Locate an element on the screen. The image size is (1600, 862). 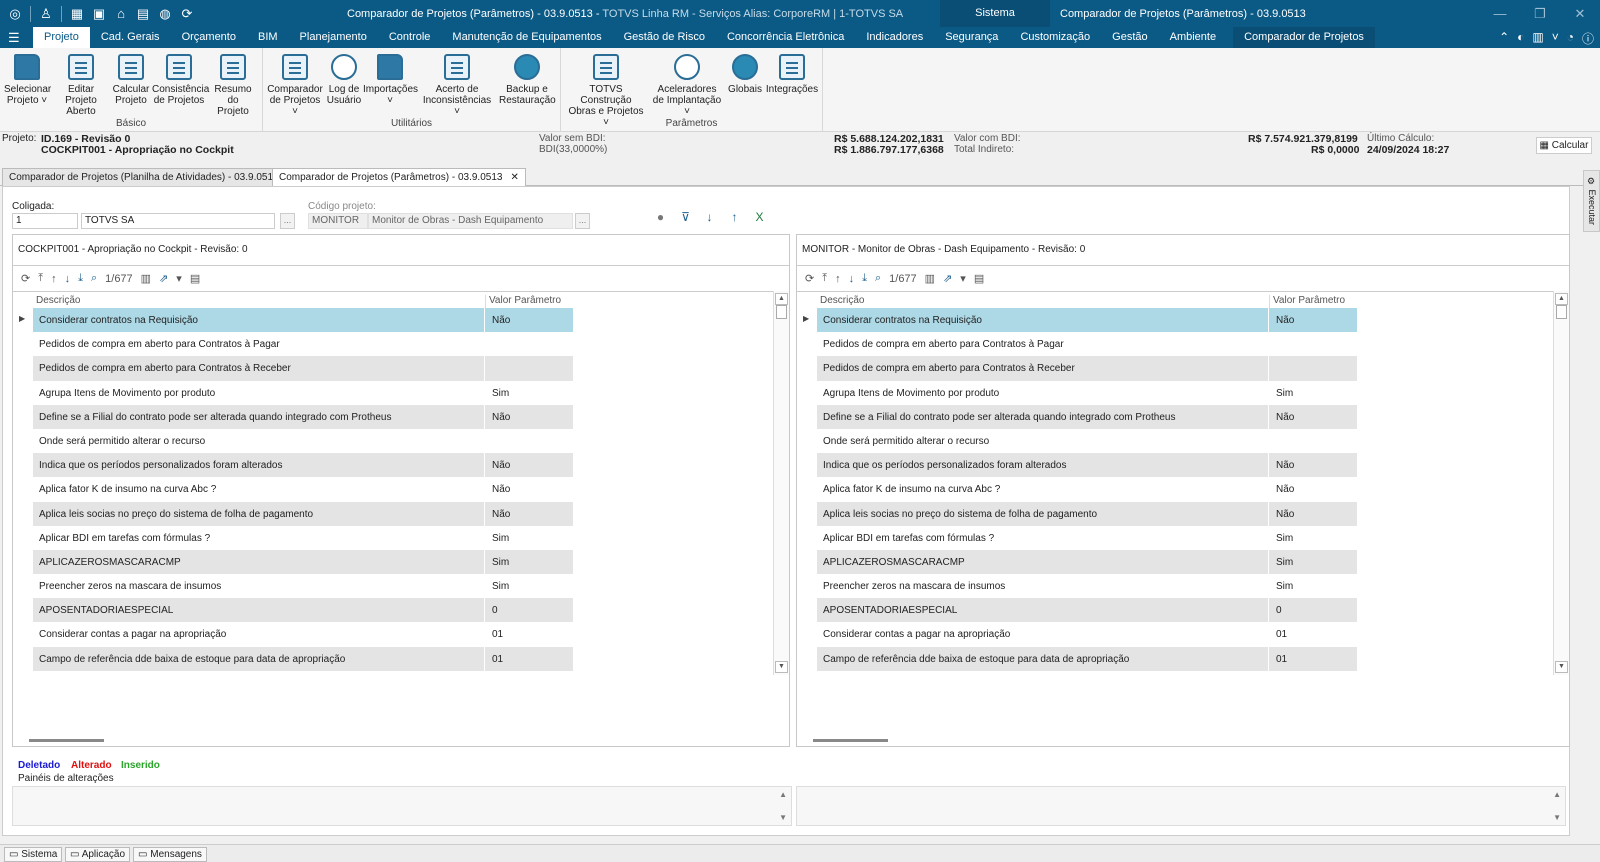
calcular-button: ▦ Calcular is located at coordinates (1564, 145).